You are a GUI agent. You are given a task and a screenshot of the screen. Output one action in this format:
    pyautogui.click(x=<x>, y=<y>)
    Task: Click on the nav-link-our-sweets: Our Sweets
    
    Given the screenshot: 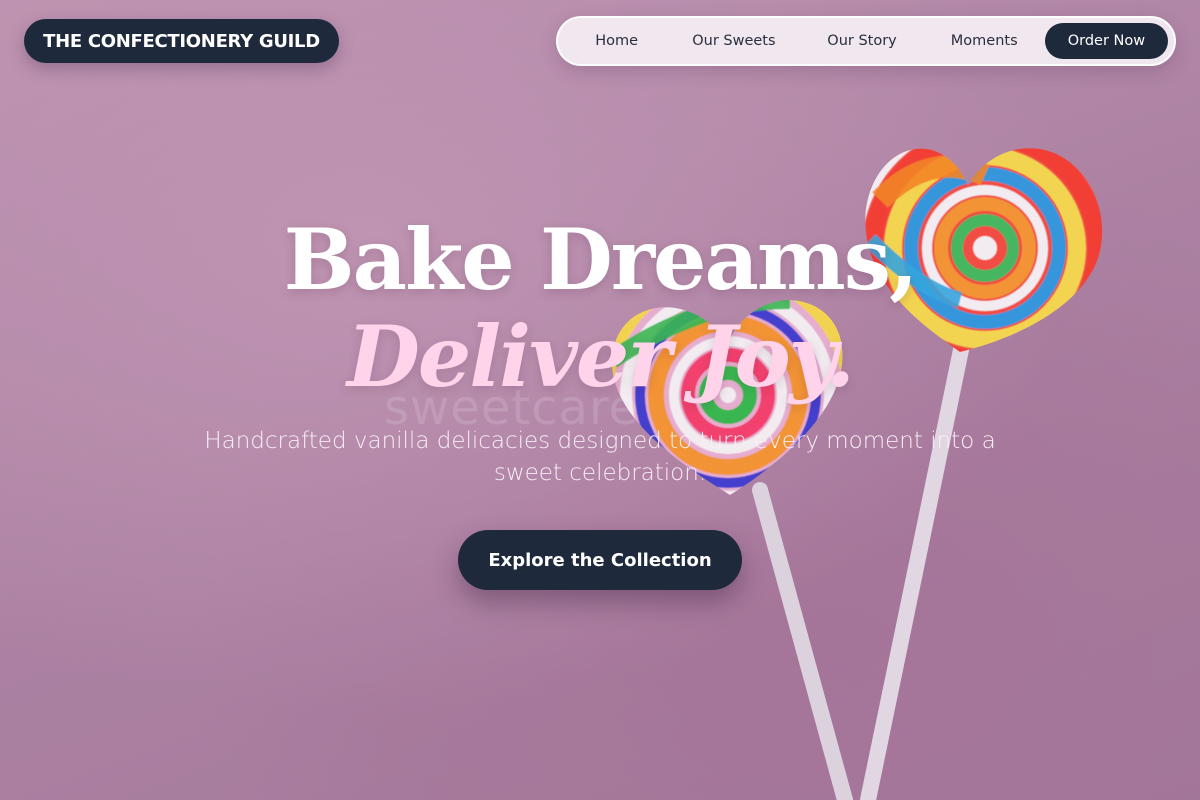 What is the action you would take?
    pyautogui.click(x=733, y=41)
    